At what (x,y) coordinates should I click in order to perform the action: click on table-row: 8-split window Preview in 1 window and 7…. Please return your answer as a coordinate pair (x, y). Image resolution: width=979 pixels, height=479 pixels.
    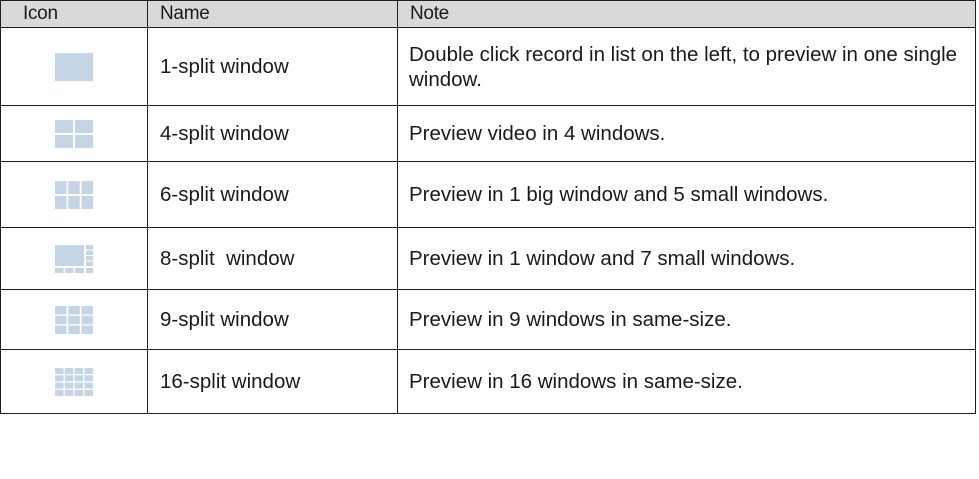
    Looking at the image, I should click on (488, 258).